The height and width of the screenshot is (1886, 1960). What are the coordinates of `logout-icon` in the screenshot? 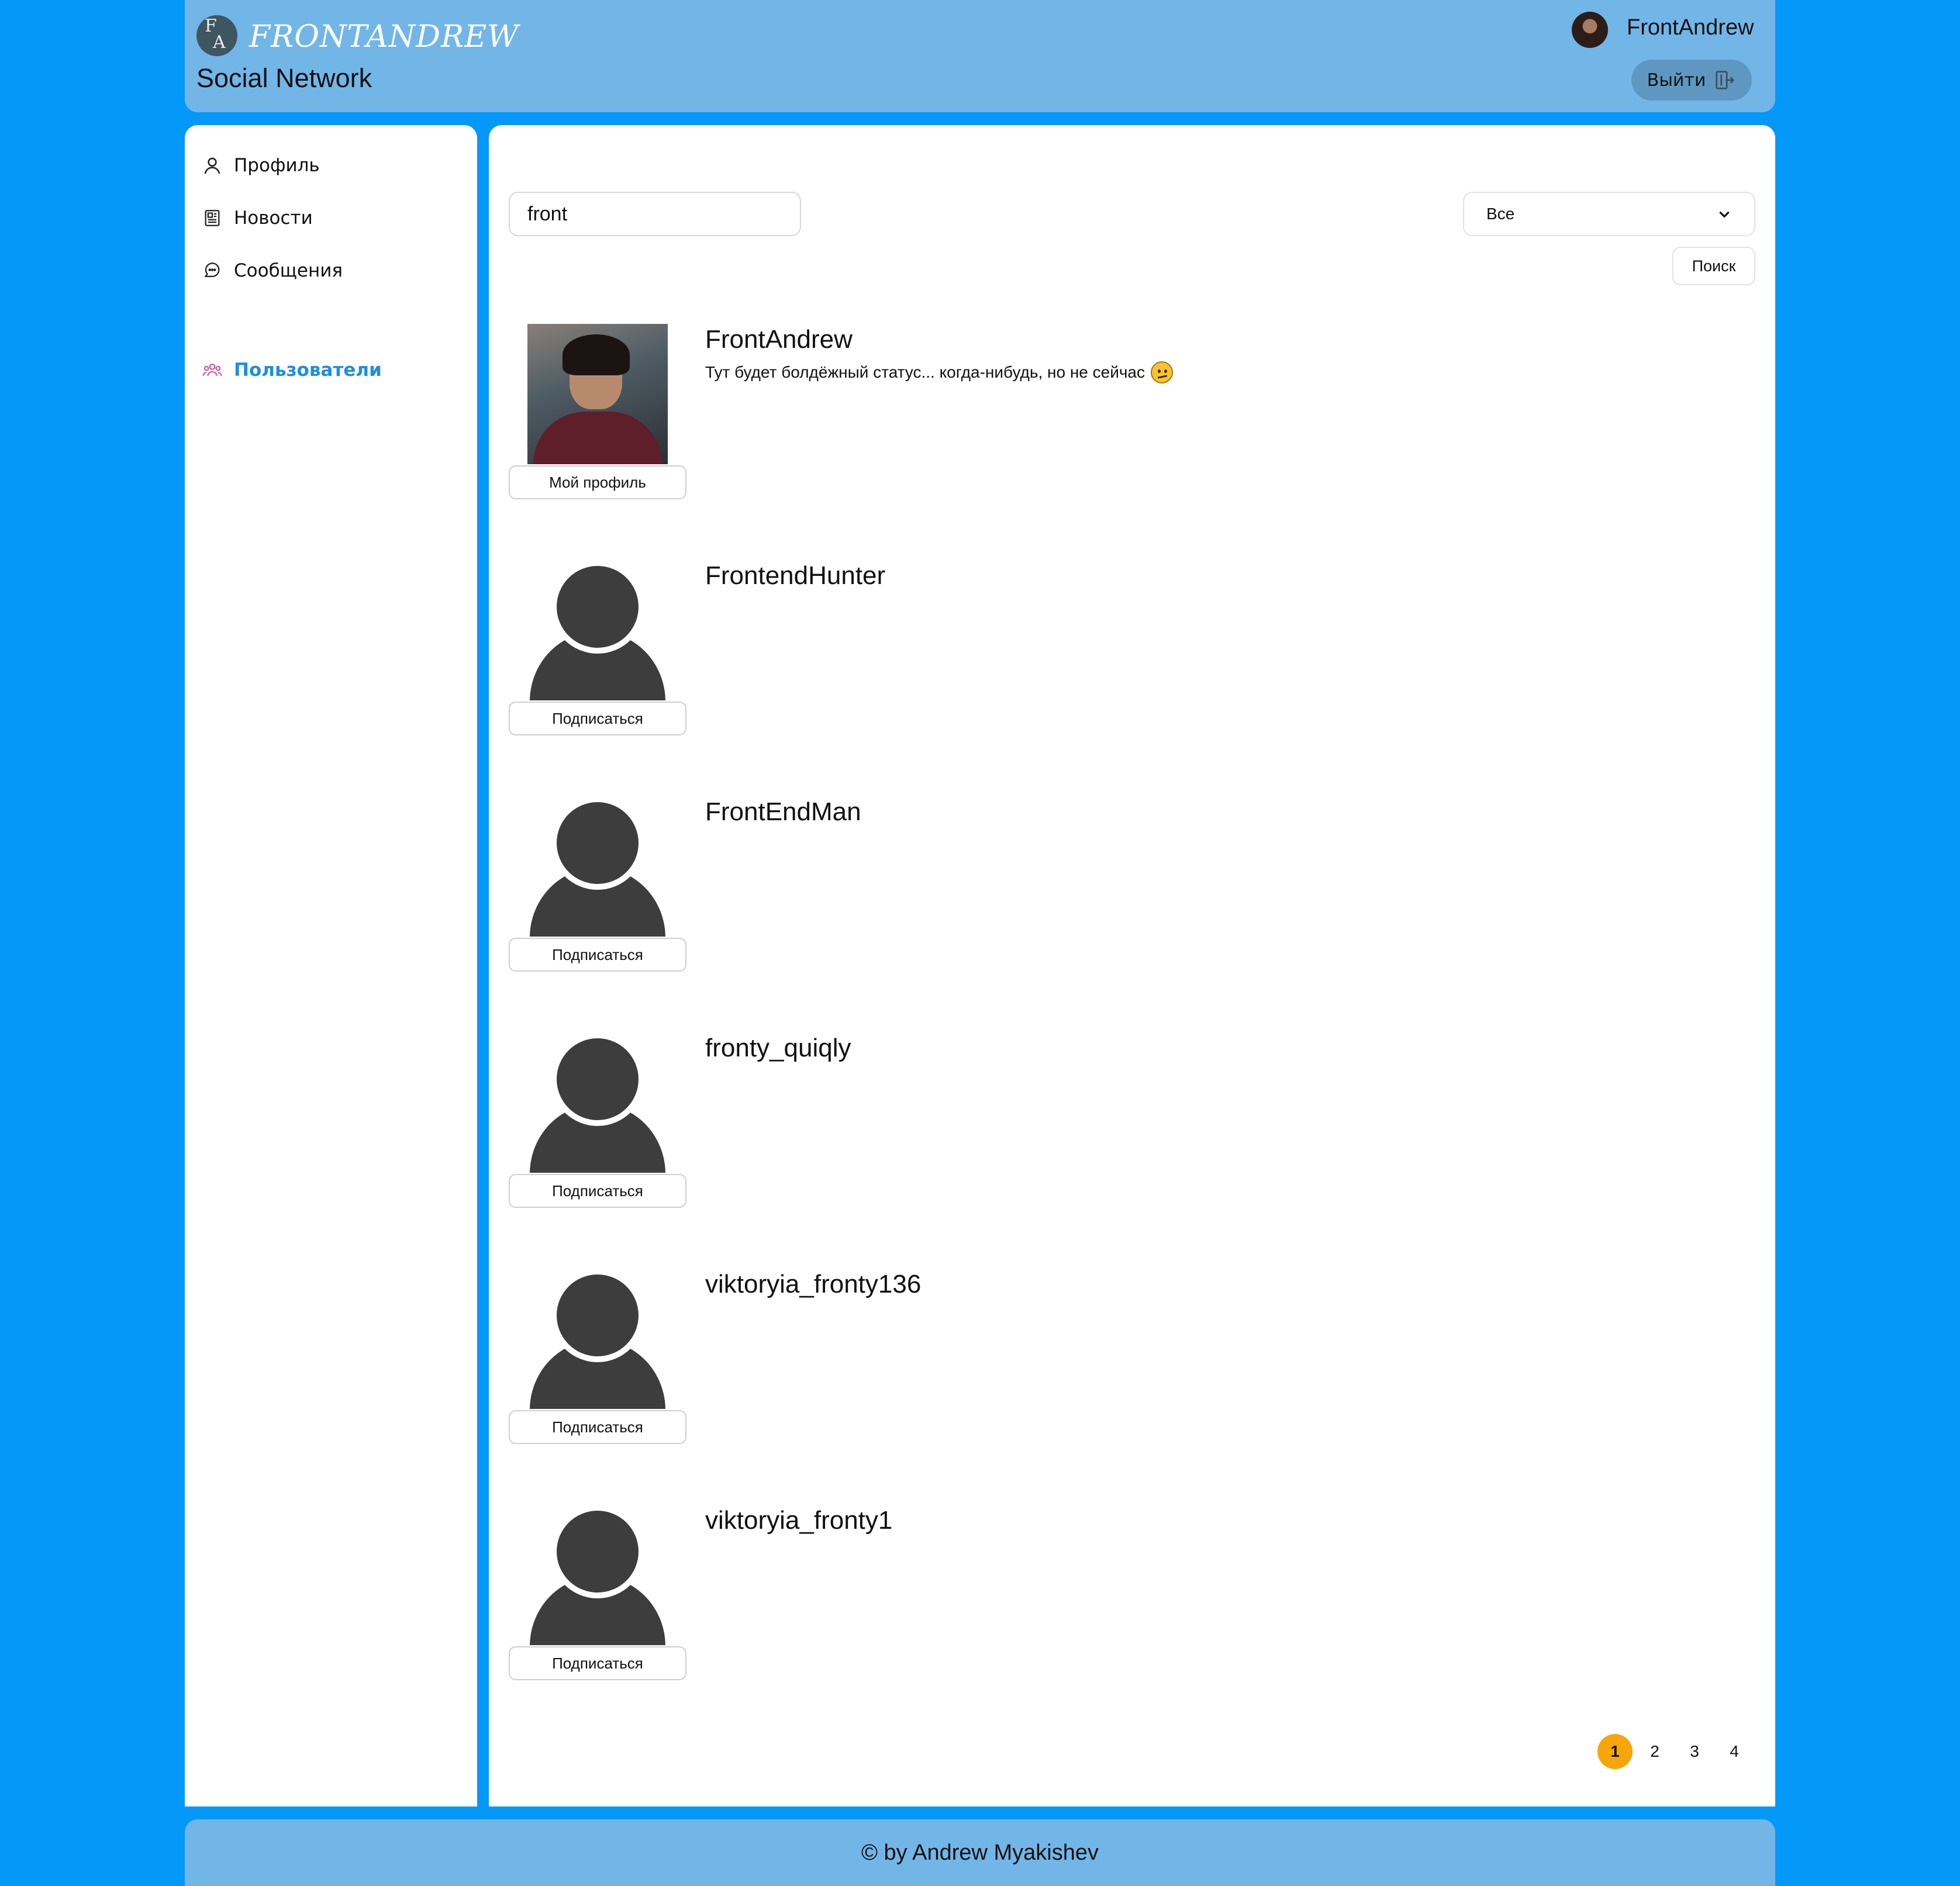 It's located at (1726, 80).